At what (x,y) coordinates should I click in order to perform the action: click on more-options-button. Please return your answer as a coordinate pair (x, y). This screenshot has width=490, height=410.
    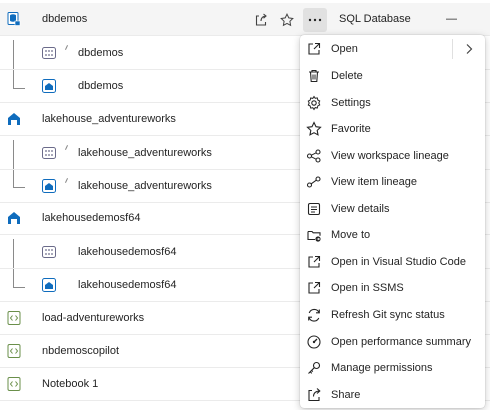
    Looking at the image, I should click on (315, 20).